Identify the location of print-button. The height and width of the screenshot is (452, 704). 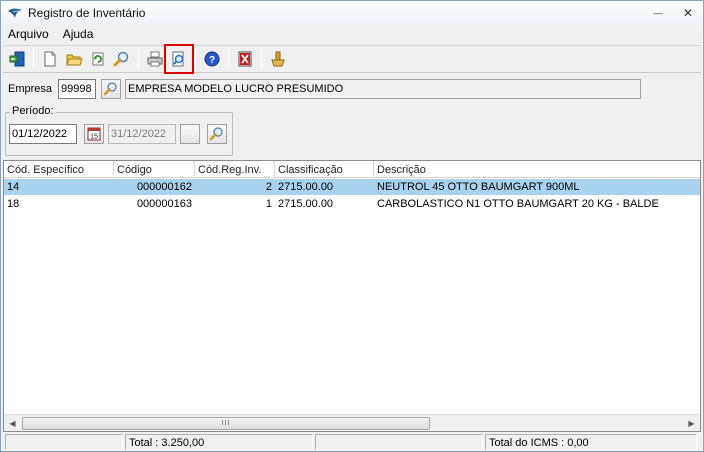
(155, 59).